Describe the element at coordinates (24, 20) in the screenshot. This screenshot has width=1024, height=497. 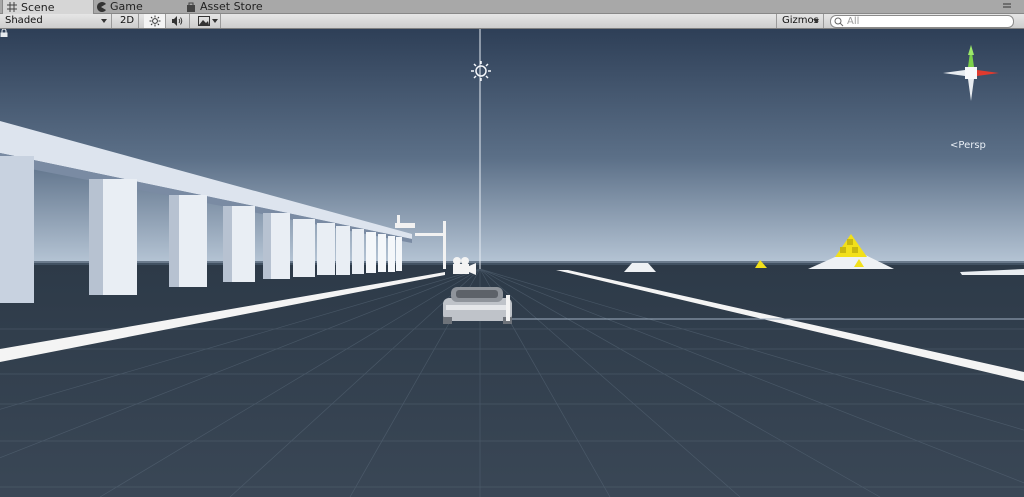
I see `shading-mode-label: Shaded` at that location.